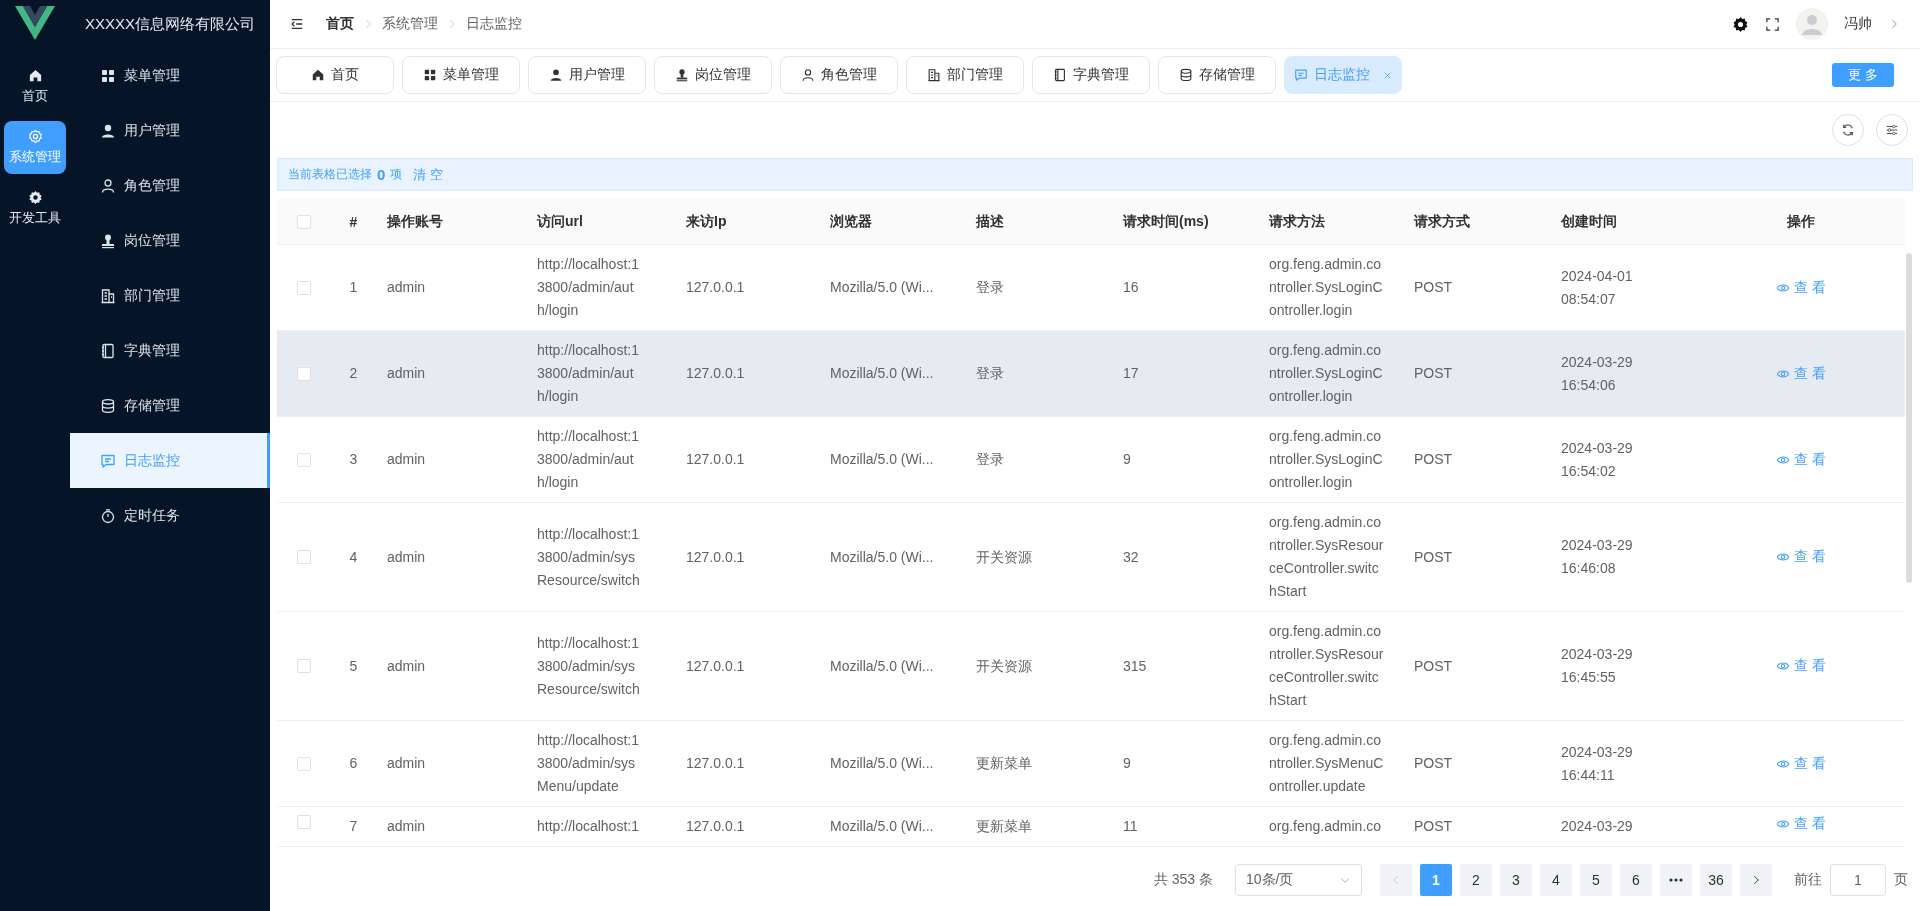  I want to click on settings-icon, so click(35, 136).